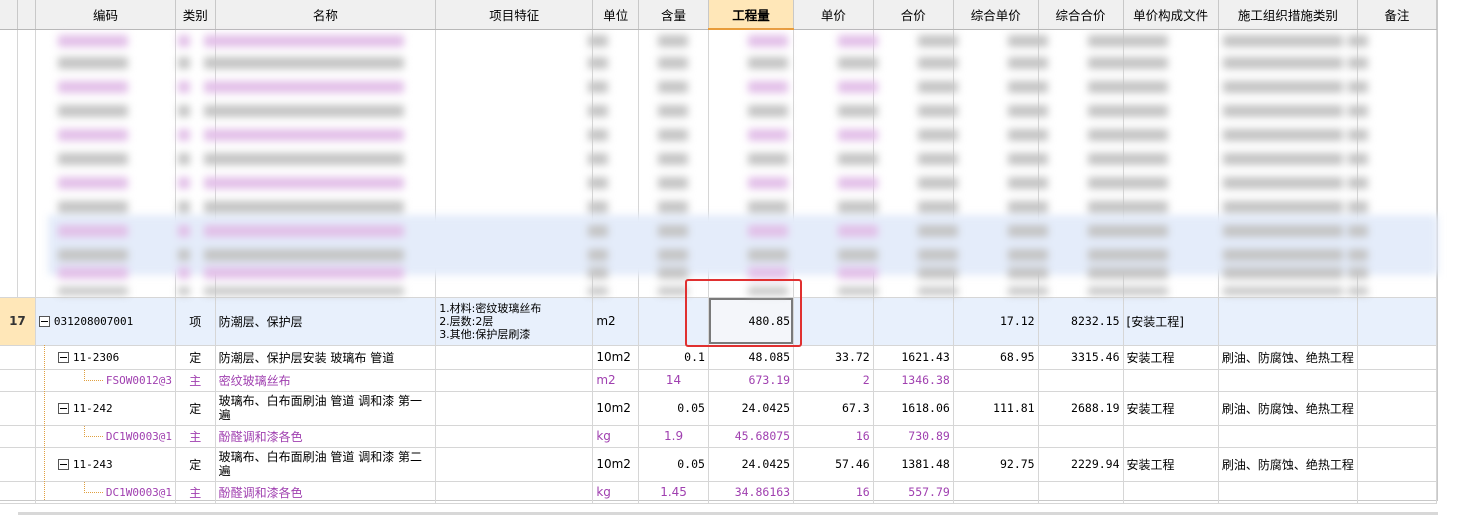  I want to click on sub-quantity: 24.0425, so click(751, 464).